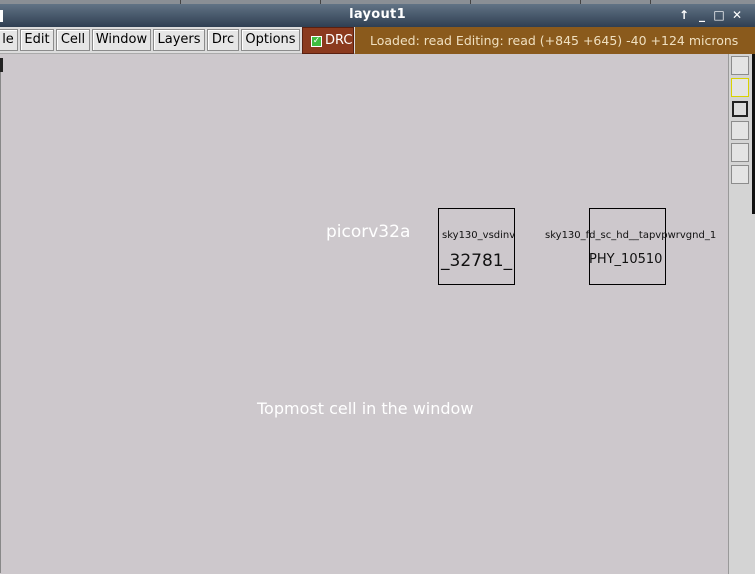 The width and height of the screenshot is (755, 574). Describe the element at coordinates (479, 235) in the screenshot. I see `cell-type-label: sky130_vsdinv` at that location.